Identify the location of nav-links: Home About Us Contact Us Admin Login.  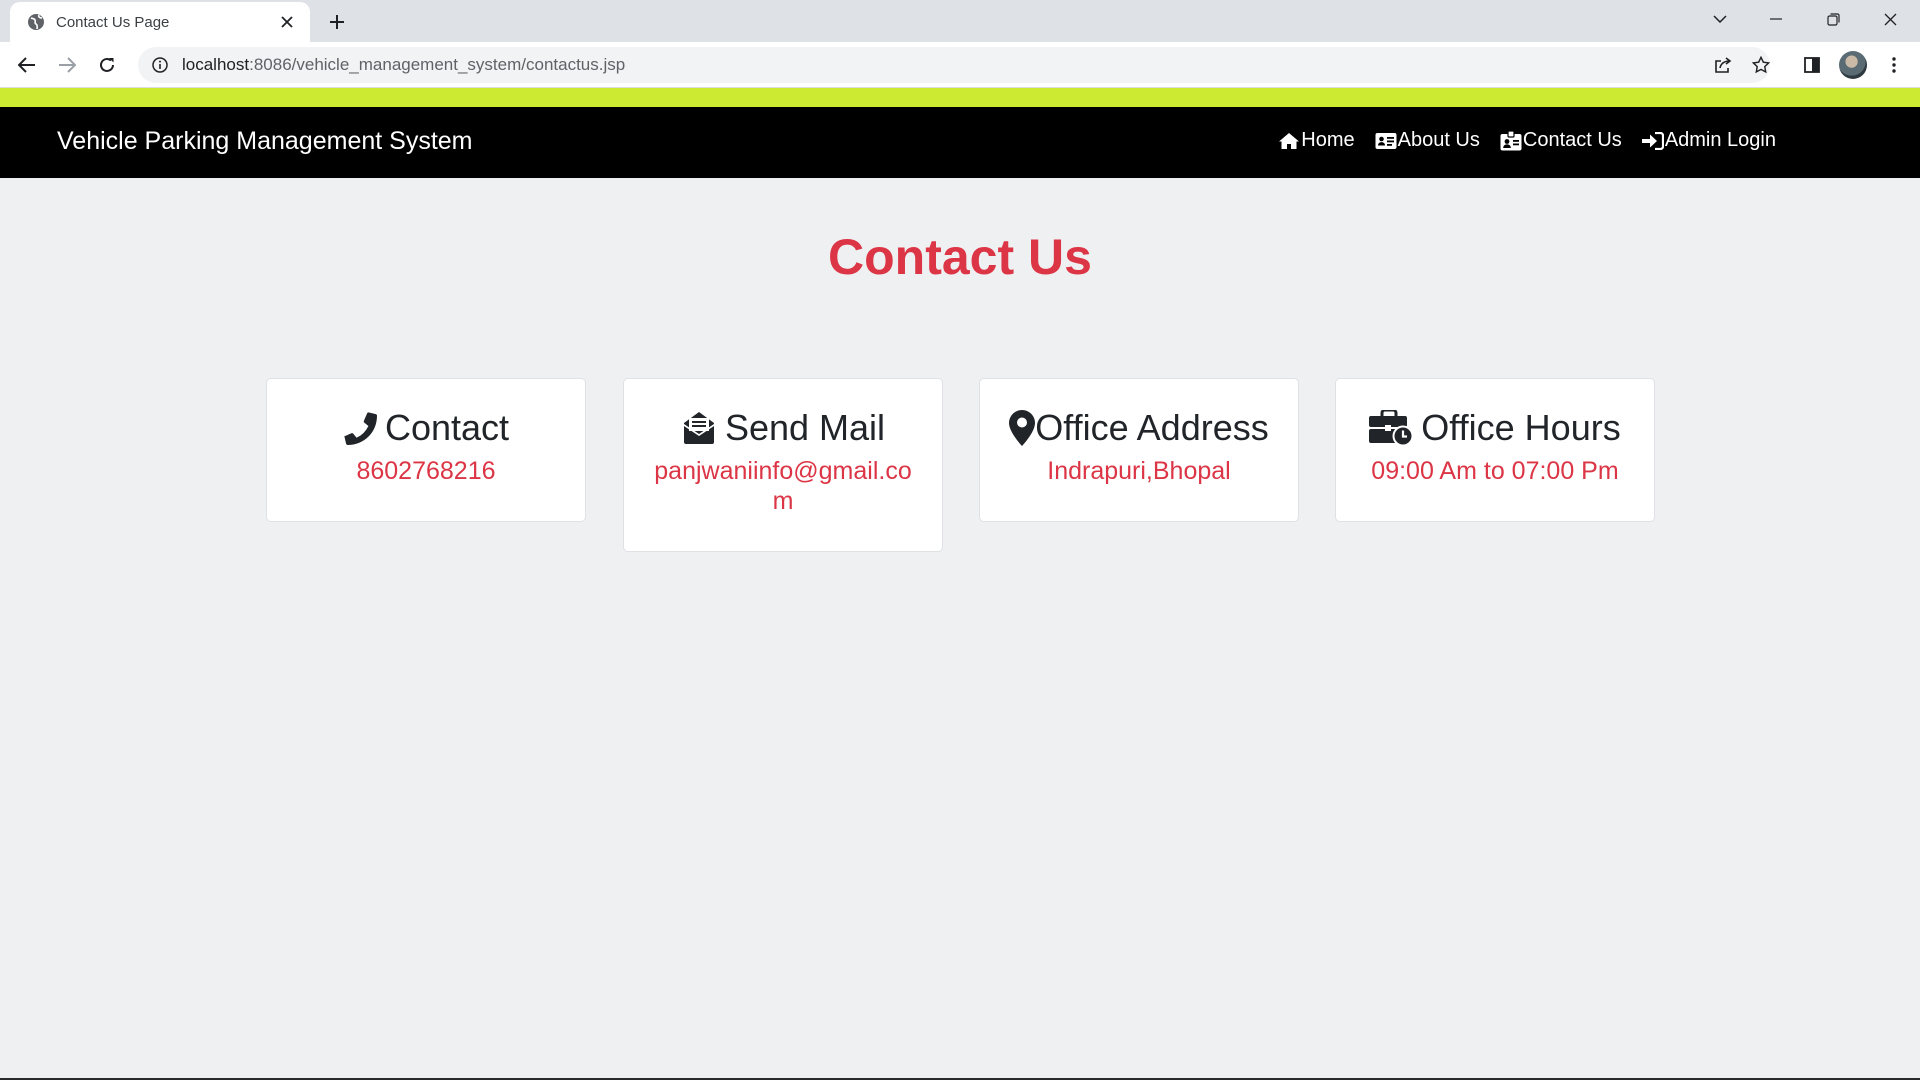
(1527, 140).